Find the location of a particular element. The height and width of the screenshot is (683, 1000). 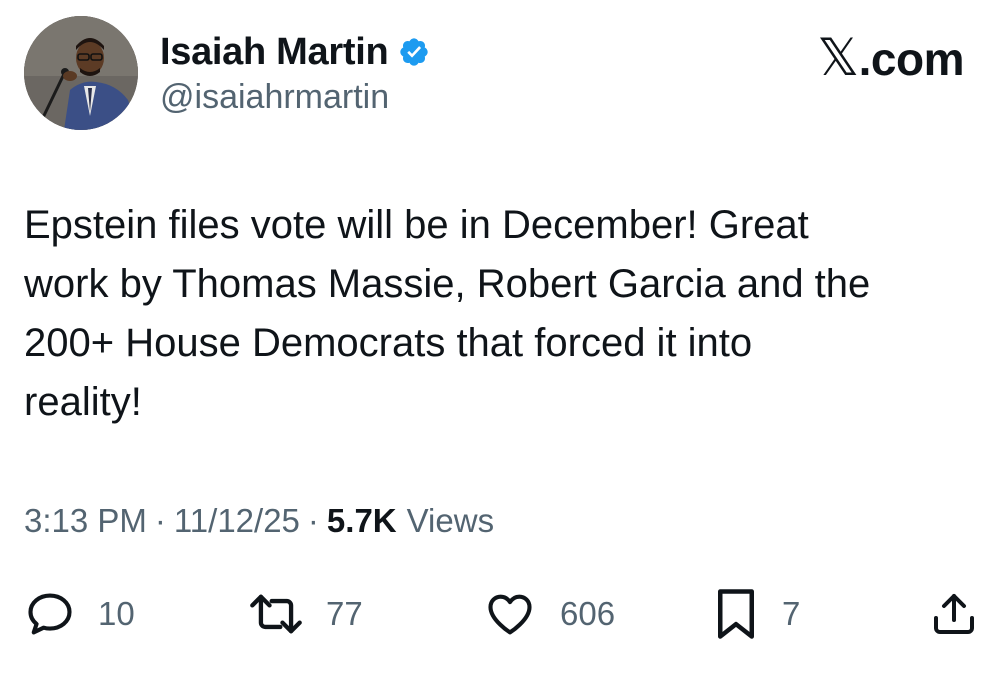

like-count: 606 is located at coordinates (588, 613).